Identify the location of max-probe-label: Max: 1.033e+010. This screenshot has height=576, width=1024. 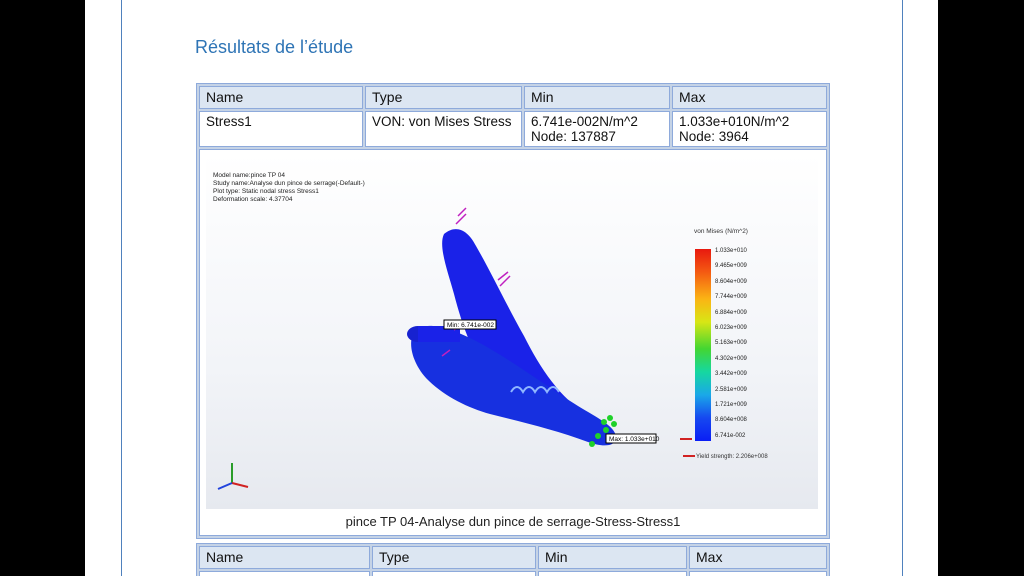
(632, 438).